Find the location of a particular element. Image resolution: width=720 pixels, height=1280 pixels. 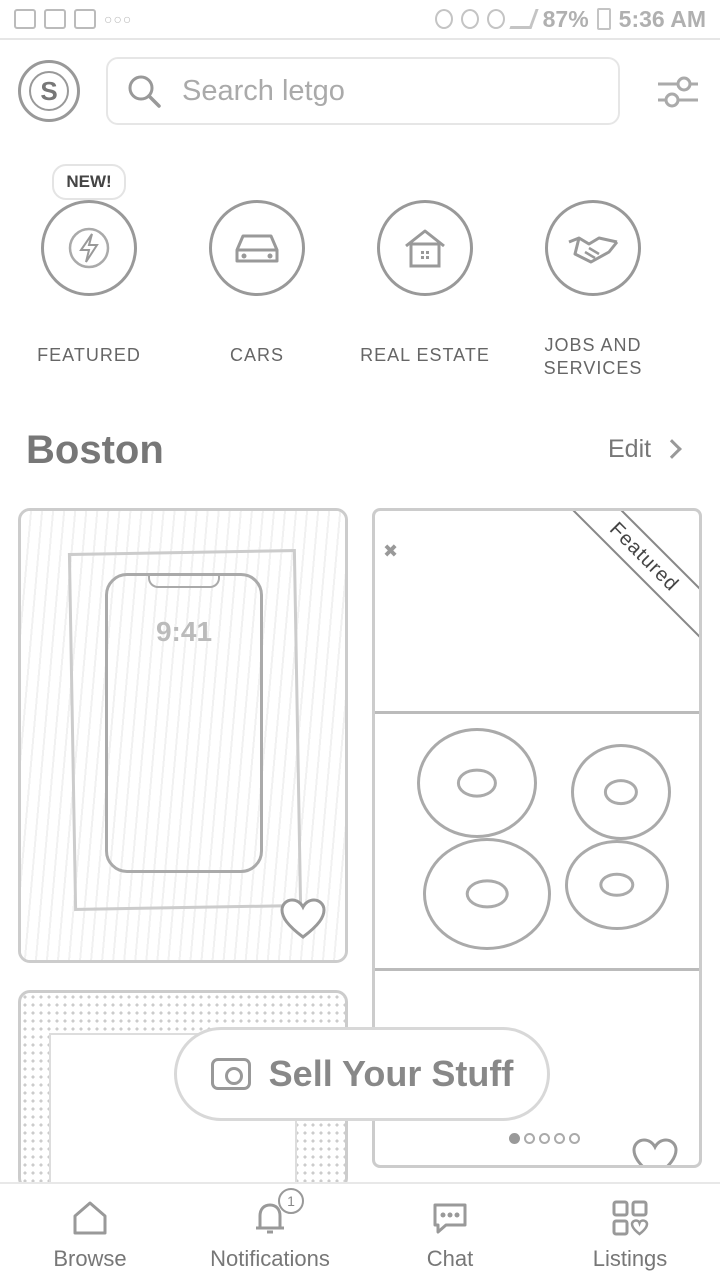

phone-illustration: 9:41 is located at coordinates (184, 723).